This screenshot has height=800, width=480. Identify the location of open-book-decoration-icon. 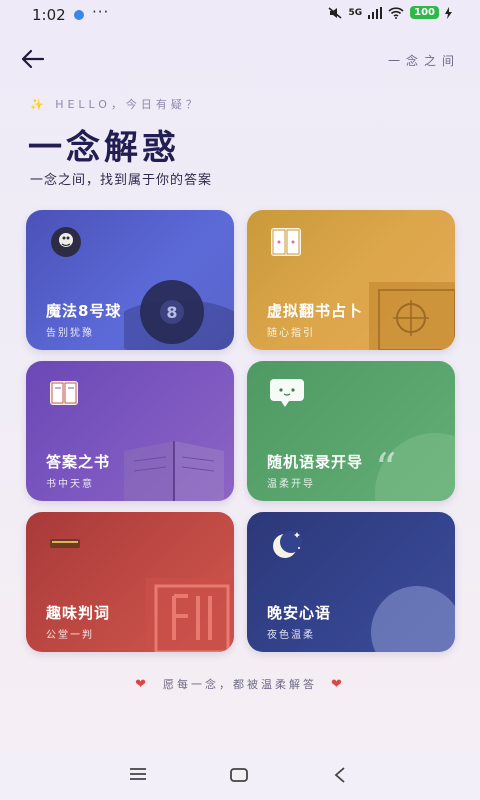
(174, 471).